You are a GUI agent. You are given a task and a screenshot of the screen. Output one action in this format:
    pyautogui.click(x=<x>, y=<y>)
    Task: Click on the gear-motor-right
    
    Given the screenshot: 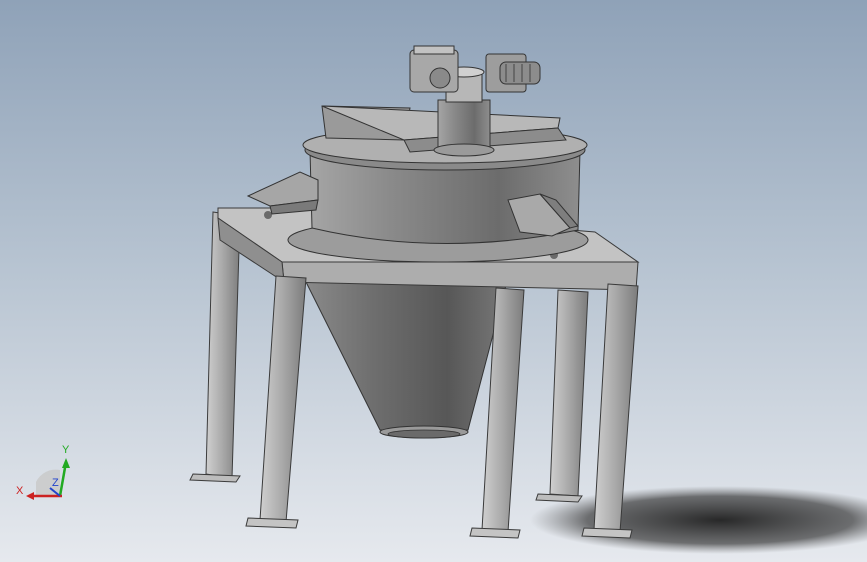 What is the action you would take?
    pyautogui.click(x=513, y=73)
    